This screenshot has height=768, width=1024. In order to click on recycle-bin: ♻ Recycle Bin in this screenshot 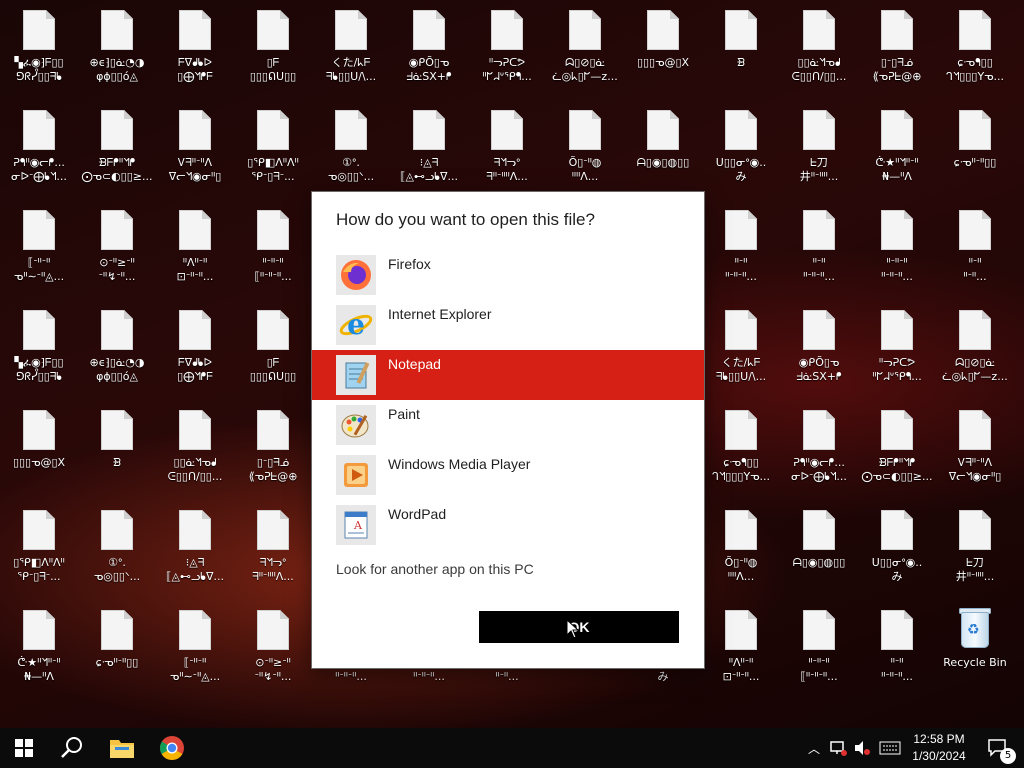, I will do `click(975, 648)`.